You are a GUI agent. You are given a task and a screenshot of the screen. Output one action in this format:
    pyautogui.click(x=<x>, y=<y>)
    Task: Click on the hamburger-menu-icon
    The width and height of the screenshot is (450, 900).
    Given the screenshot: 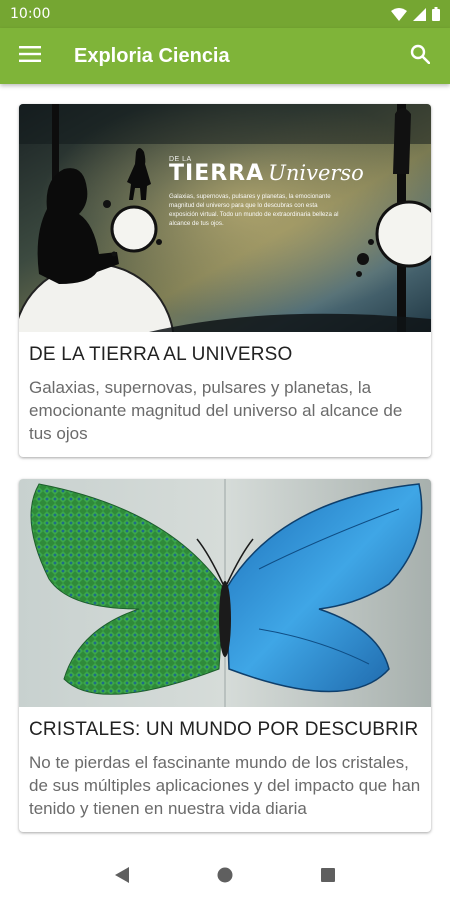 What is the action you would take?
    pyautogui.click(x=30, y=56)
    